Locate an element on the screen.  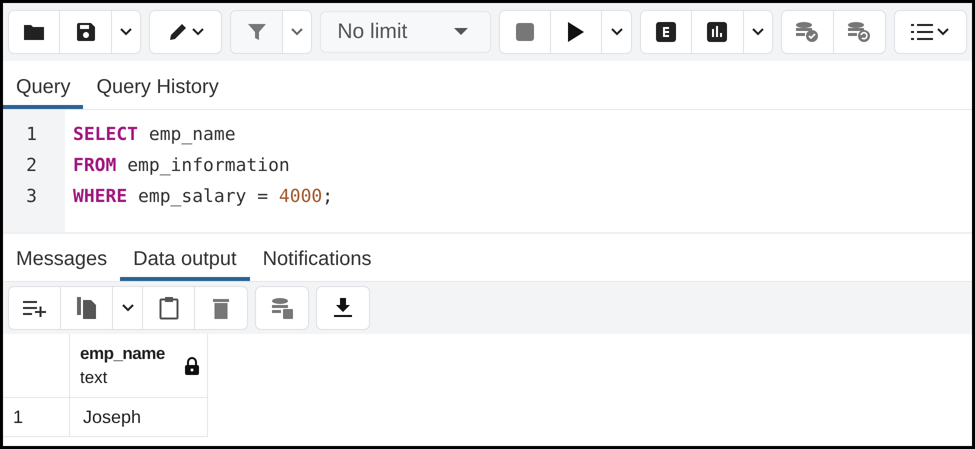
line-number: 3 is located at coordinates (31, 197).